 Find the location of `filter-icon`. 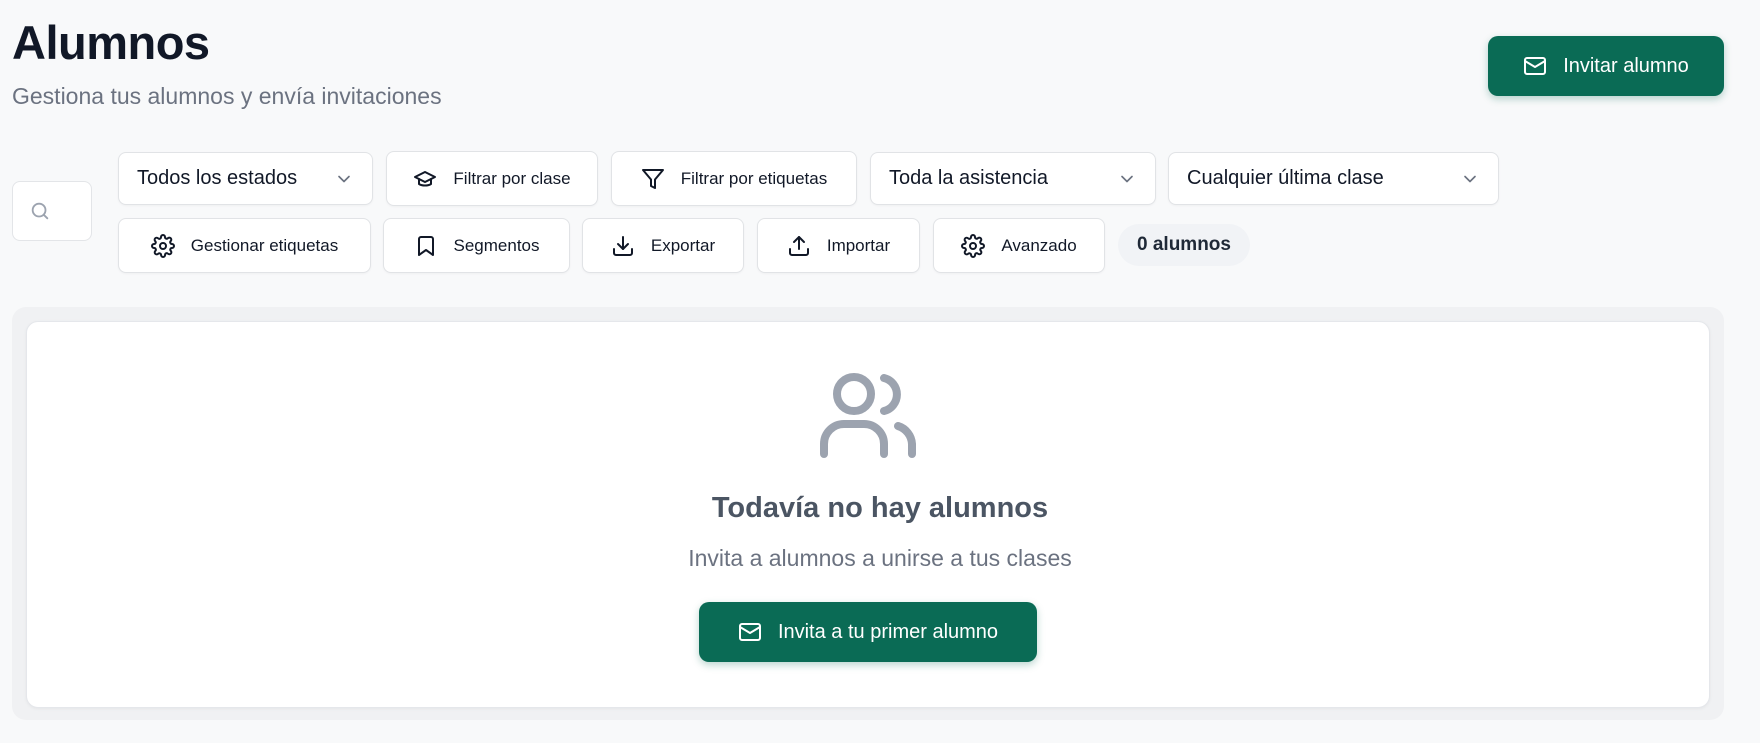

filter-icon is located at coordinates (653, 179).